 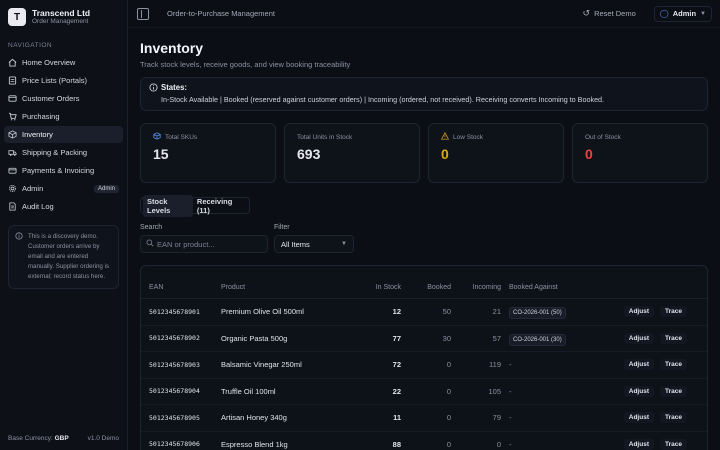 I want to click on cell-incoming: 57, so click(x=496, y=338).